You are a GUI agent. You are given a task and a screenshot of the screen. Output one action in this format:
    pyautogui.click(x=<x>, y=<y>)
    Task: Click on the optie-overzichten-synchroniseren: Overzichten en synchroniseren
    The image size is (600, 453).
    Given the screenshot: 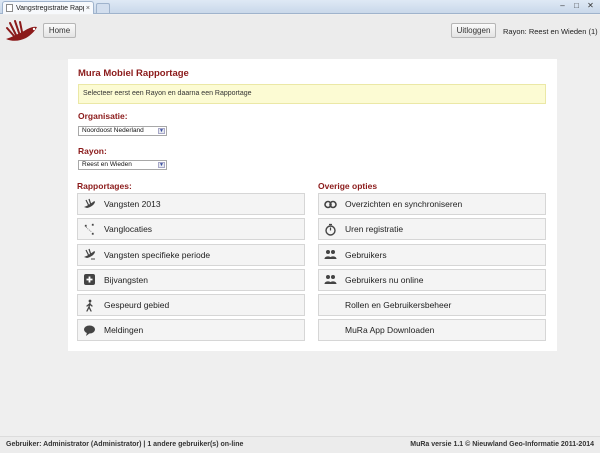 What is the action you would take?
    pyautogui.click(x=432, y=204)
    